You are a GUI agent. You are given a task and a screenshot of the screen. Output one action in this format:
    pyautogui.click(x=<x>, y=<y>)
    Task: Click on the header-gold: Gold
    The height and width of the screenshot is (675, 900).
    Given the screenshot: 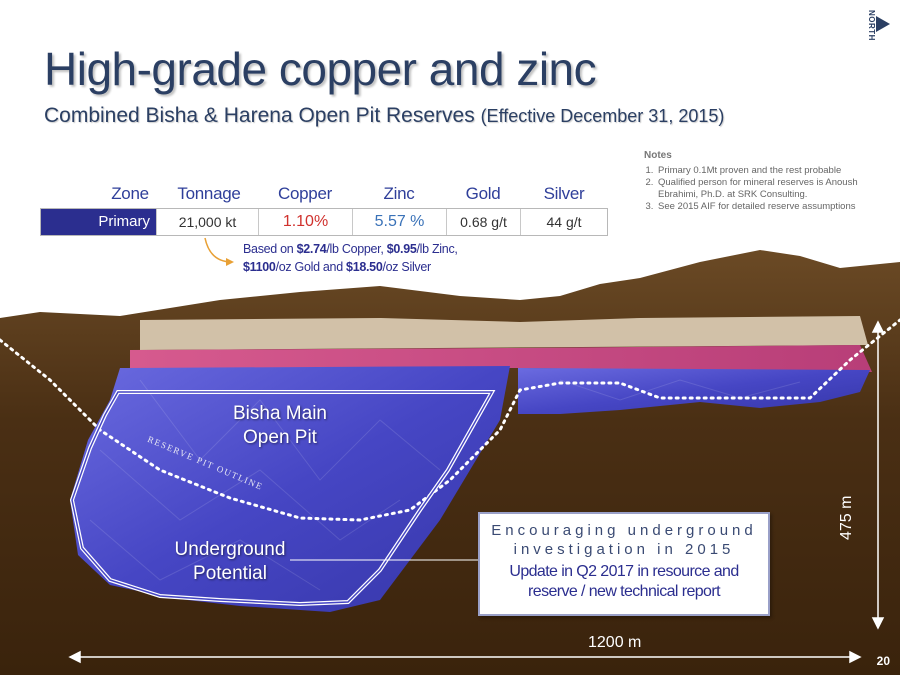 What is the action you would take?
    pyautogui.click(x=483, y=193)
    